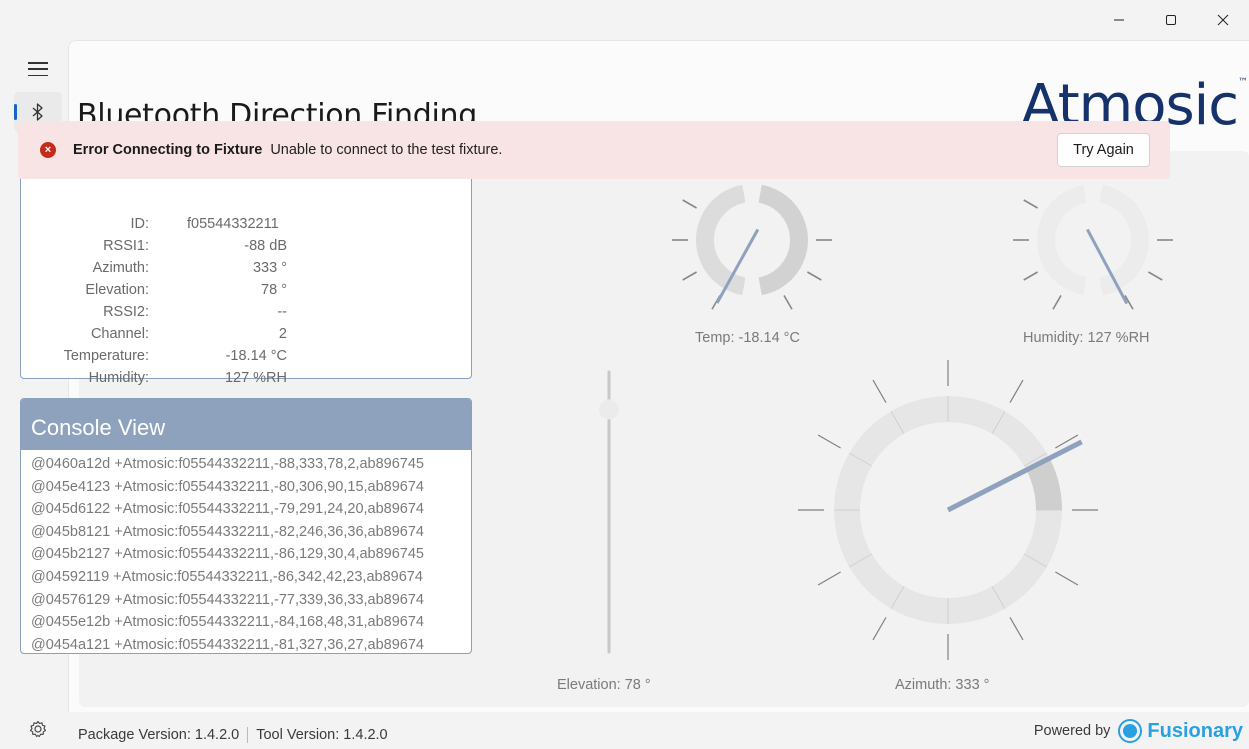 This screenshot has height=749, width=1249. I want to click on info-row: Temperature: -18.14 °C, so click(247, 359).